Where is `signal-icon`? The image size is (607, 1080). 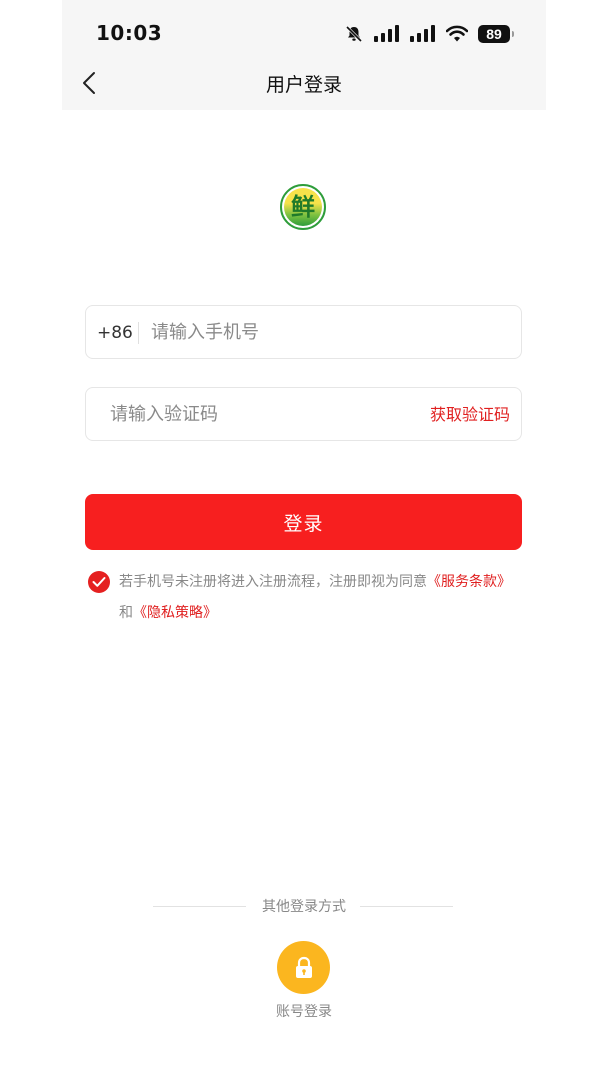 signal-icon is located at coordinates (386, 33).